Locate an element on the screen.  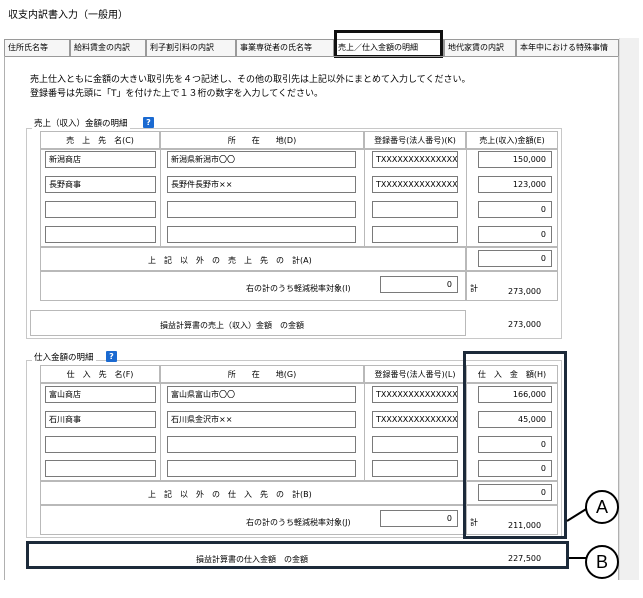
sales-header-regno: 登録番号(法人番号)(K) is located at coordinates (415, 140).